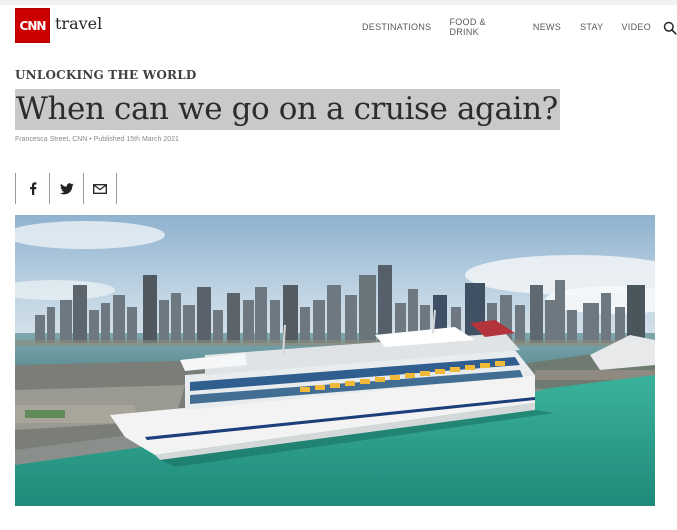  I want to click on email-share-button, so click(100, 188).